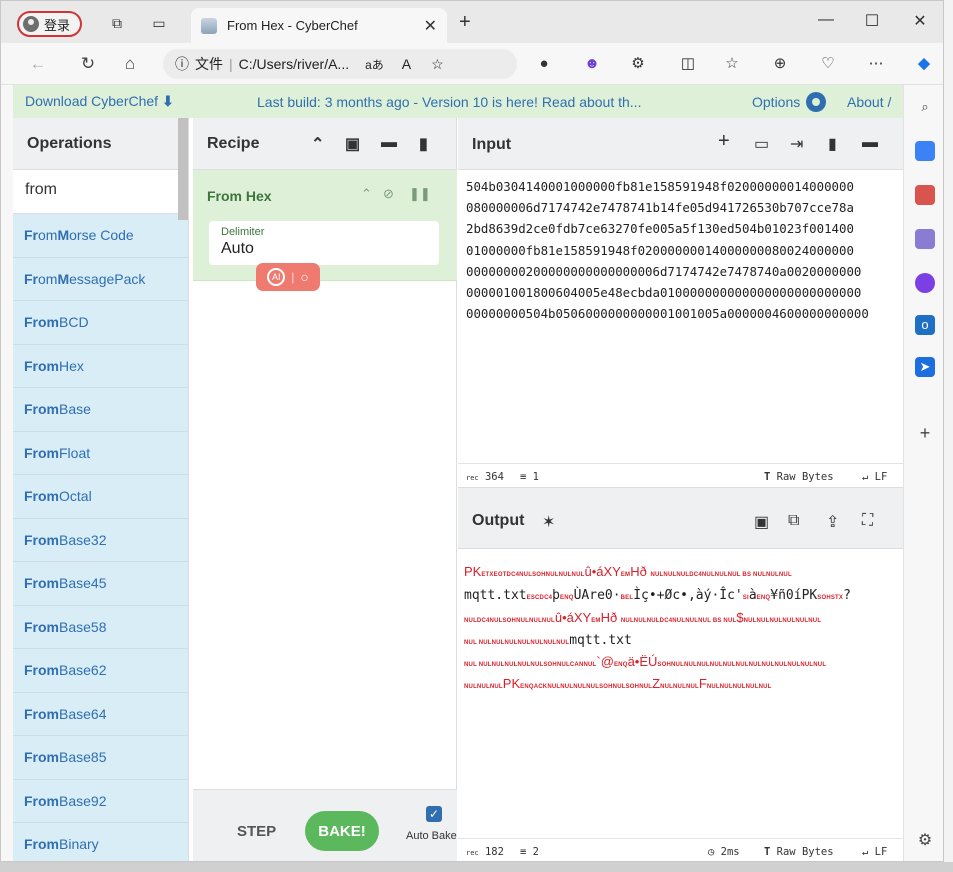 This screenshot has height=872, width=953. Describe the element at coordinates (688, 64) in the screenshot. I see `split-screen-icon: ◫` at that location.